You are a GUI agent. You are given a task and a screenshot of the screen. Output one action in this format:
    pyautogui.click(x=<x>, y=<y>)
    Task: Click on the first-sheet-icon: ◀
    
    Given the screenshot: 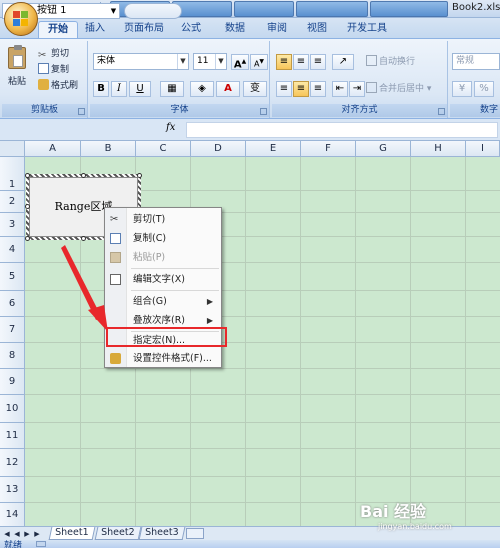 What is the action you would take?
    pyautogui.click(x=7, y=534)
    